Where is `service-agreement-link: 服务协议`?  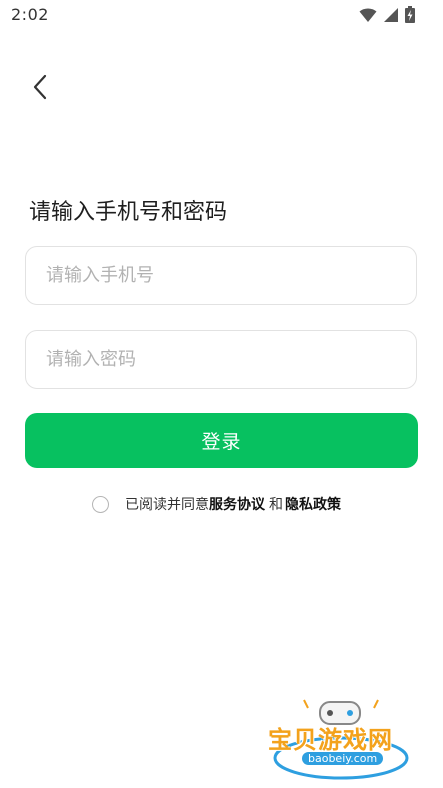 service-agreement-link: 服务协议 is located at coordinates (237, 504).